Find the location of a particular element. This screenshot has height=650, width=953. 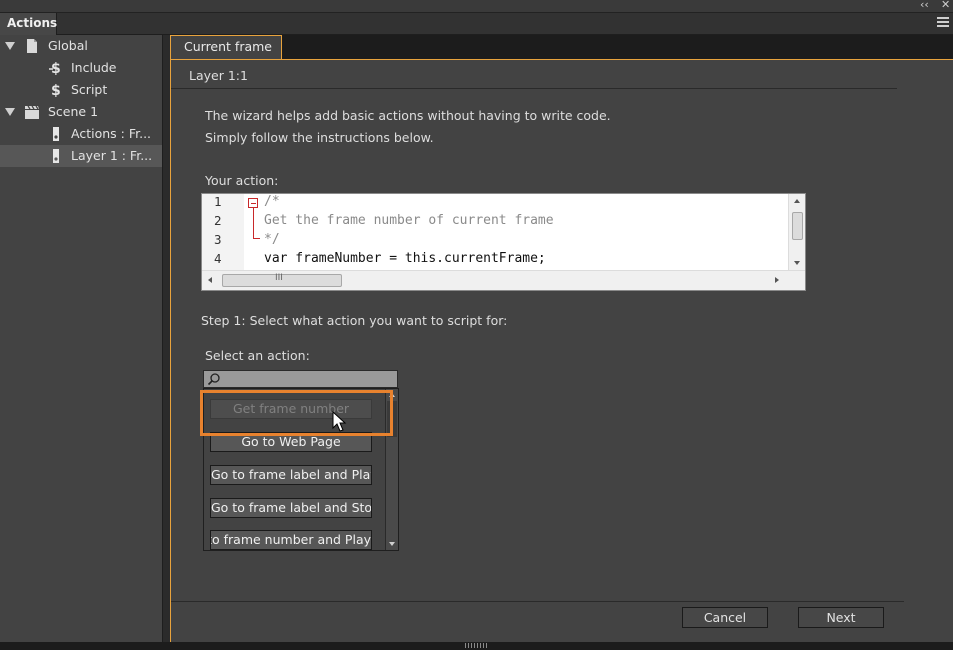

code-horizontal-scrollbar: III is located at coordinates (503, 280).